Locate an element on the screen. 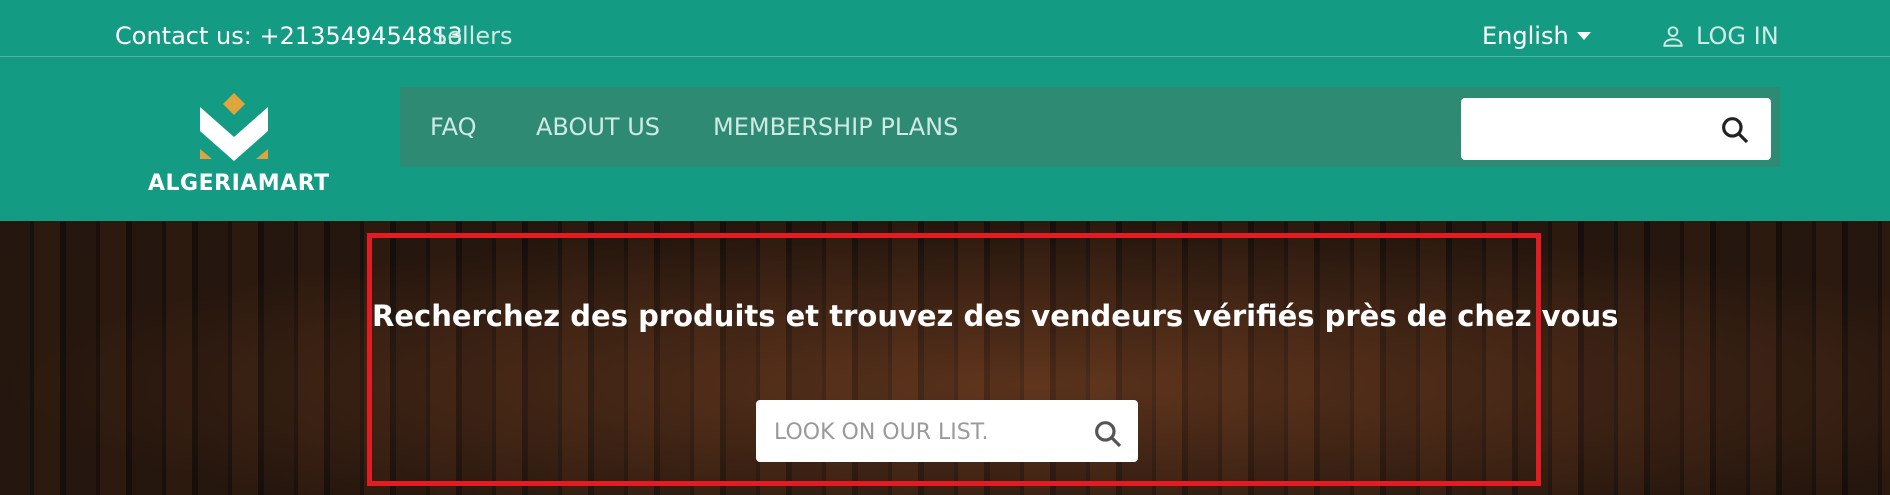 The image size is (1890, 495). logo-text: ALGERIAMART is located at coordinates (239, 183).